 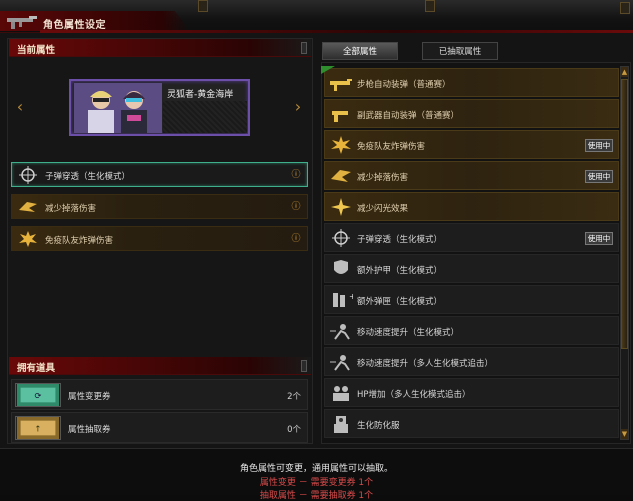 What do you see at coordinates (20, 107) in the screenshot?
I see `prev-character-button: ‹` at bounding box center [20, 107].